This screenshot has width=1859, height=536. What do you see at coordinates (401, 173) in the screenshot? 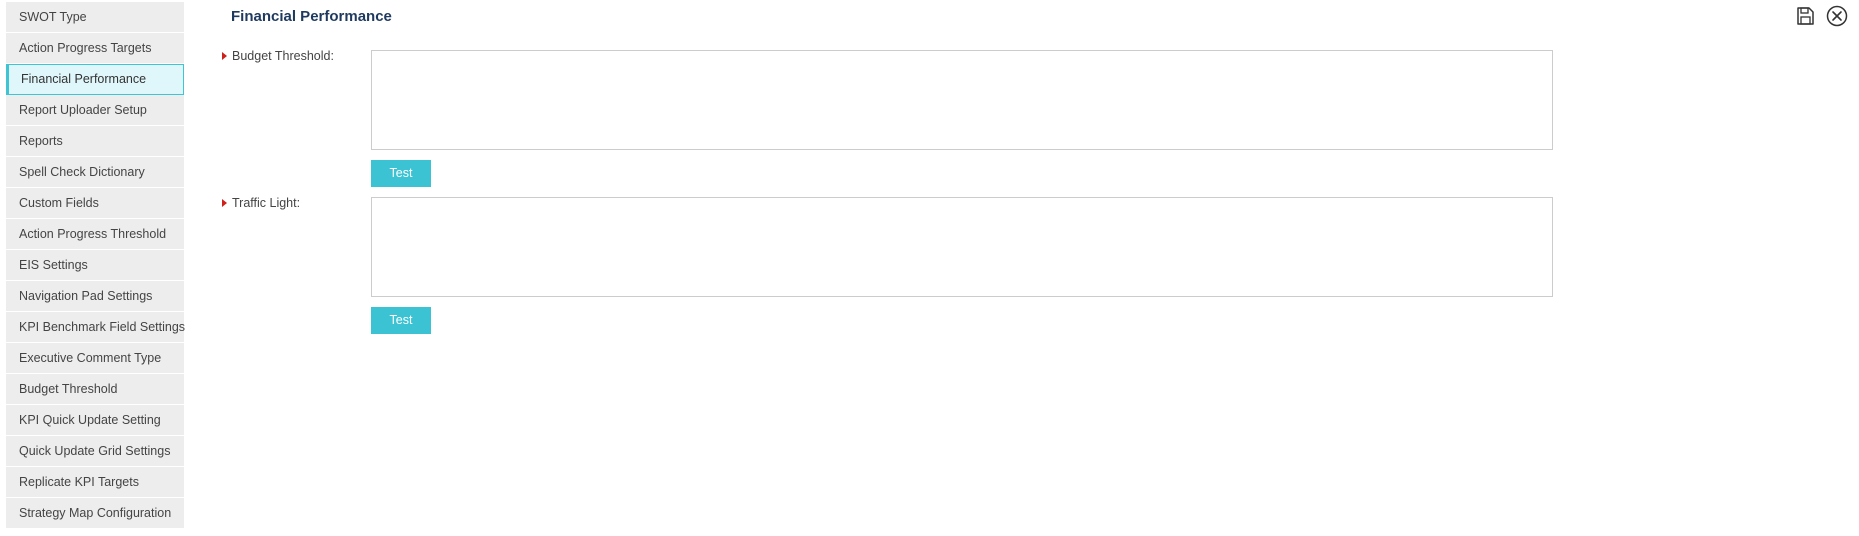
I see `budget-threshold-test-button: Test` at bounding box center [401, 173].